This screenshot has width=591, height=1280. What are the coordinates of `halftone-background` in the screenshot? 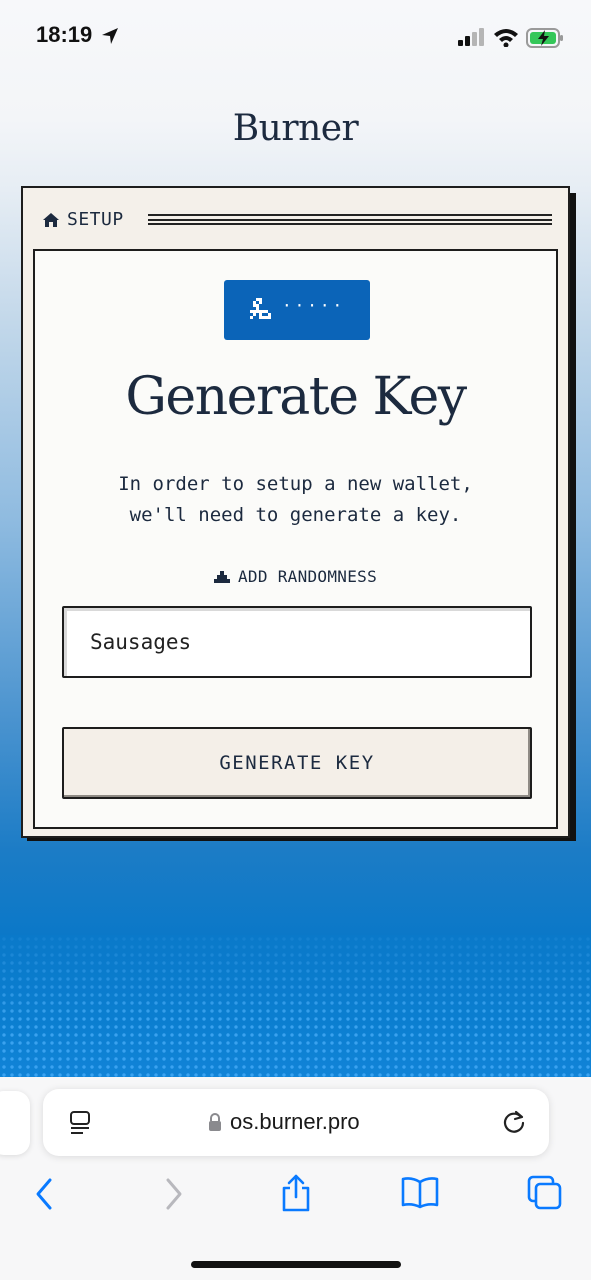 It's located at (295, 1006).